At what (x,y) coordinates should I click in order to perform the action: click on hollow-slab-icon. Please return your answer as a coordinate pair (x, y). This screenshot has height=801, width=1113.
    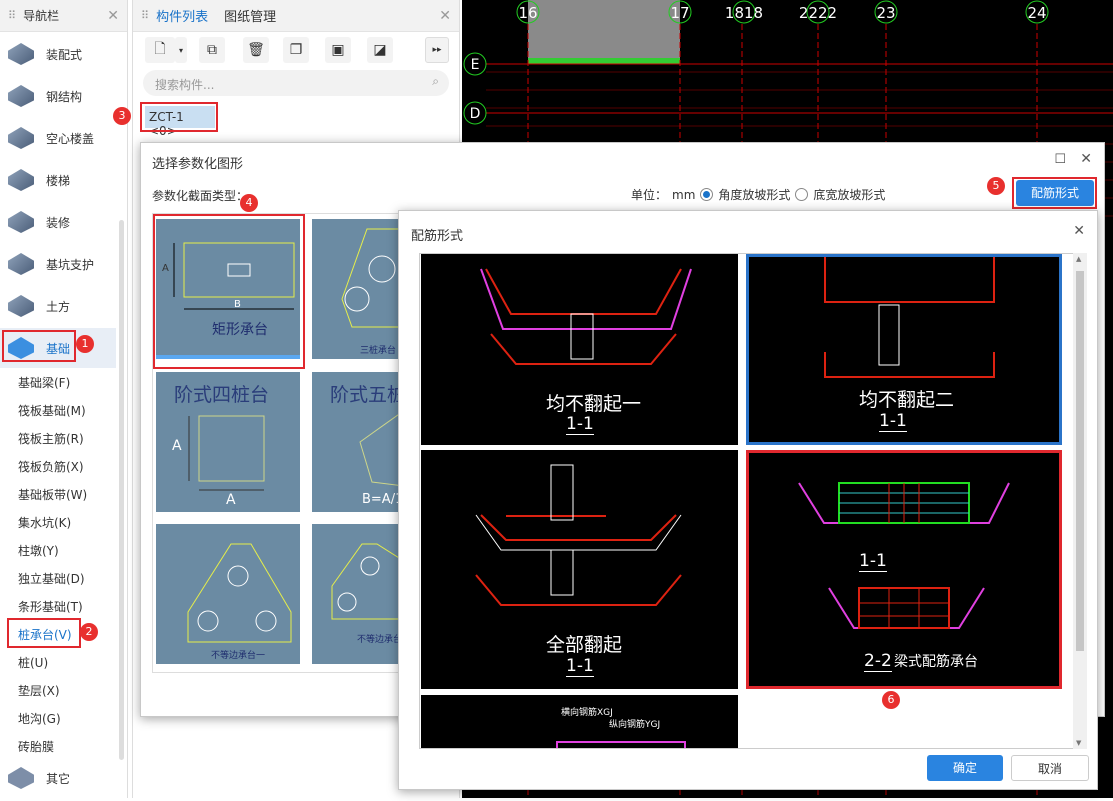
    Looking at the image, I should click on (21, 138).